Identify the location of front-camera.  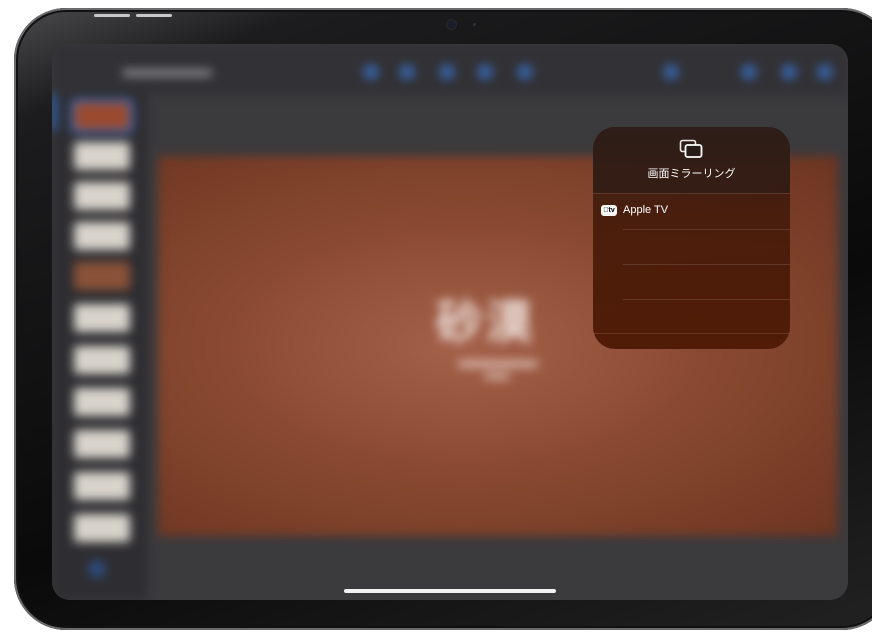
(451, 24).